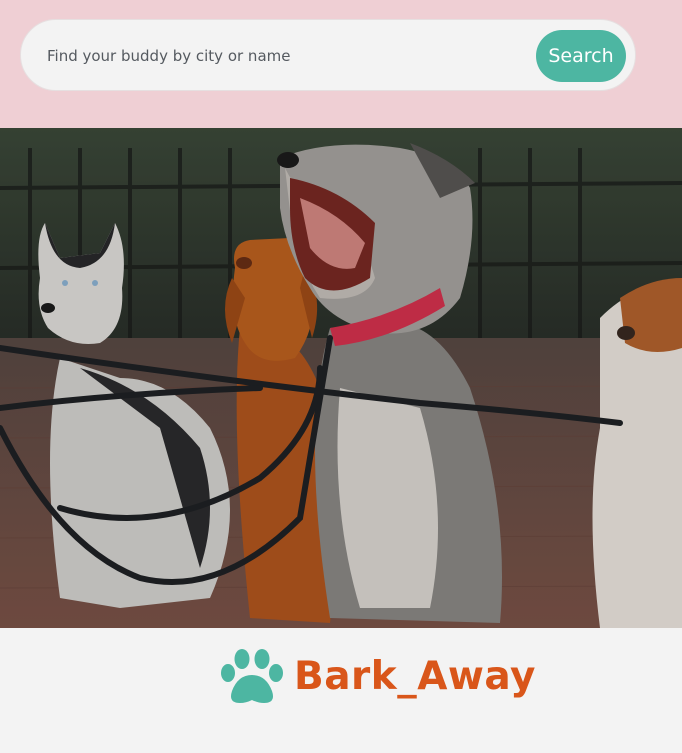 This screenshot has height=753, width=682. Describe the element at coordinates (282, 56) in the screenshot. I see `search-input` at that location.